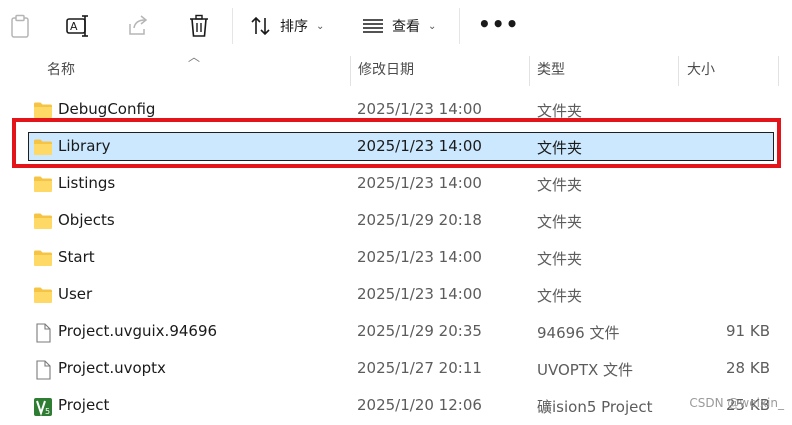 The image size is (792, 425). What do you see at coordinates (419, 405) in the screenshot?
I see `file-date: 2025/1/20 12:06` at bounding box center [419, 405].